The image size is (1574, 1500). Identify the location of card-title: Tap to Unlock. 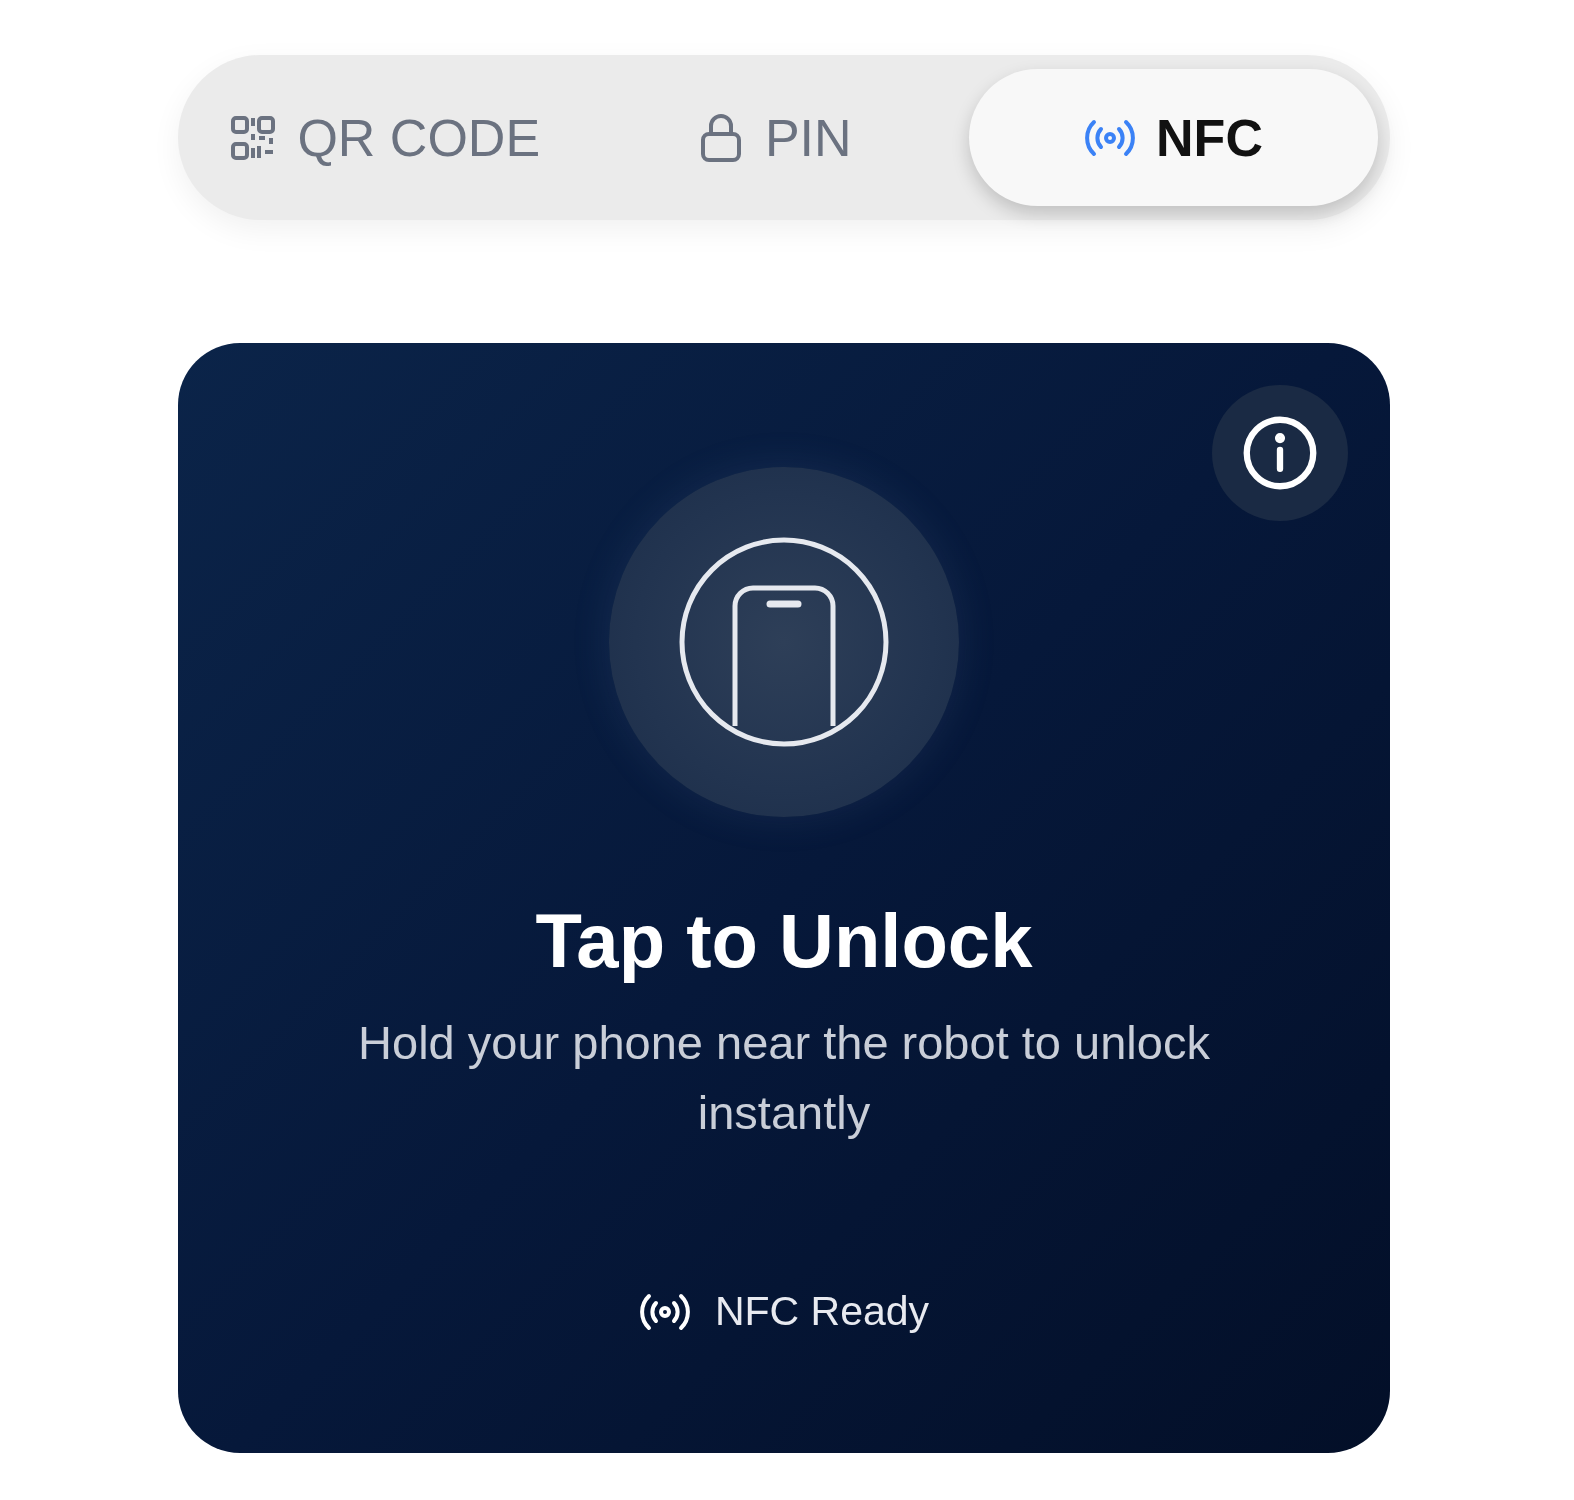
(784, 941).